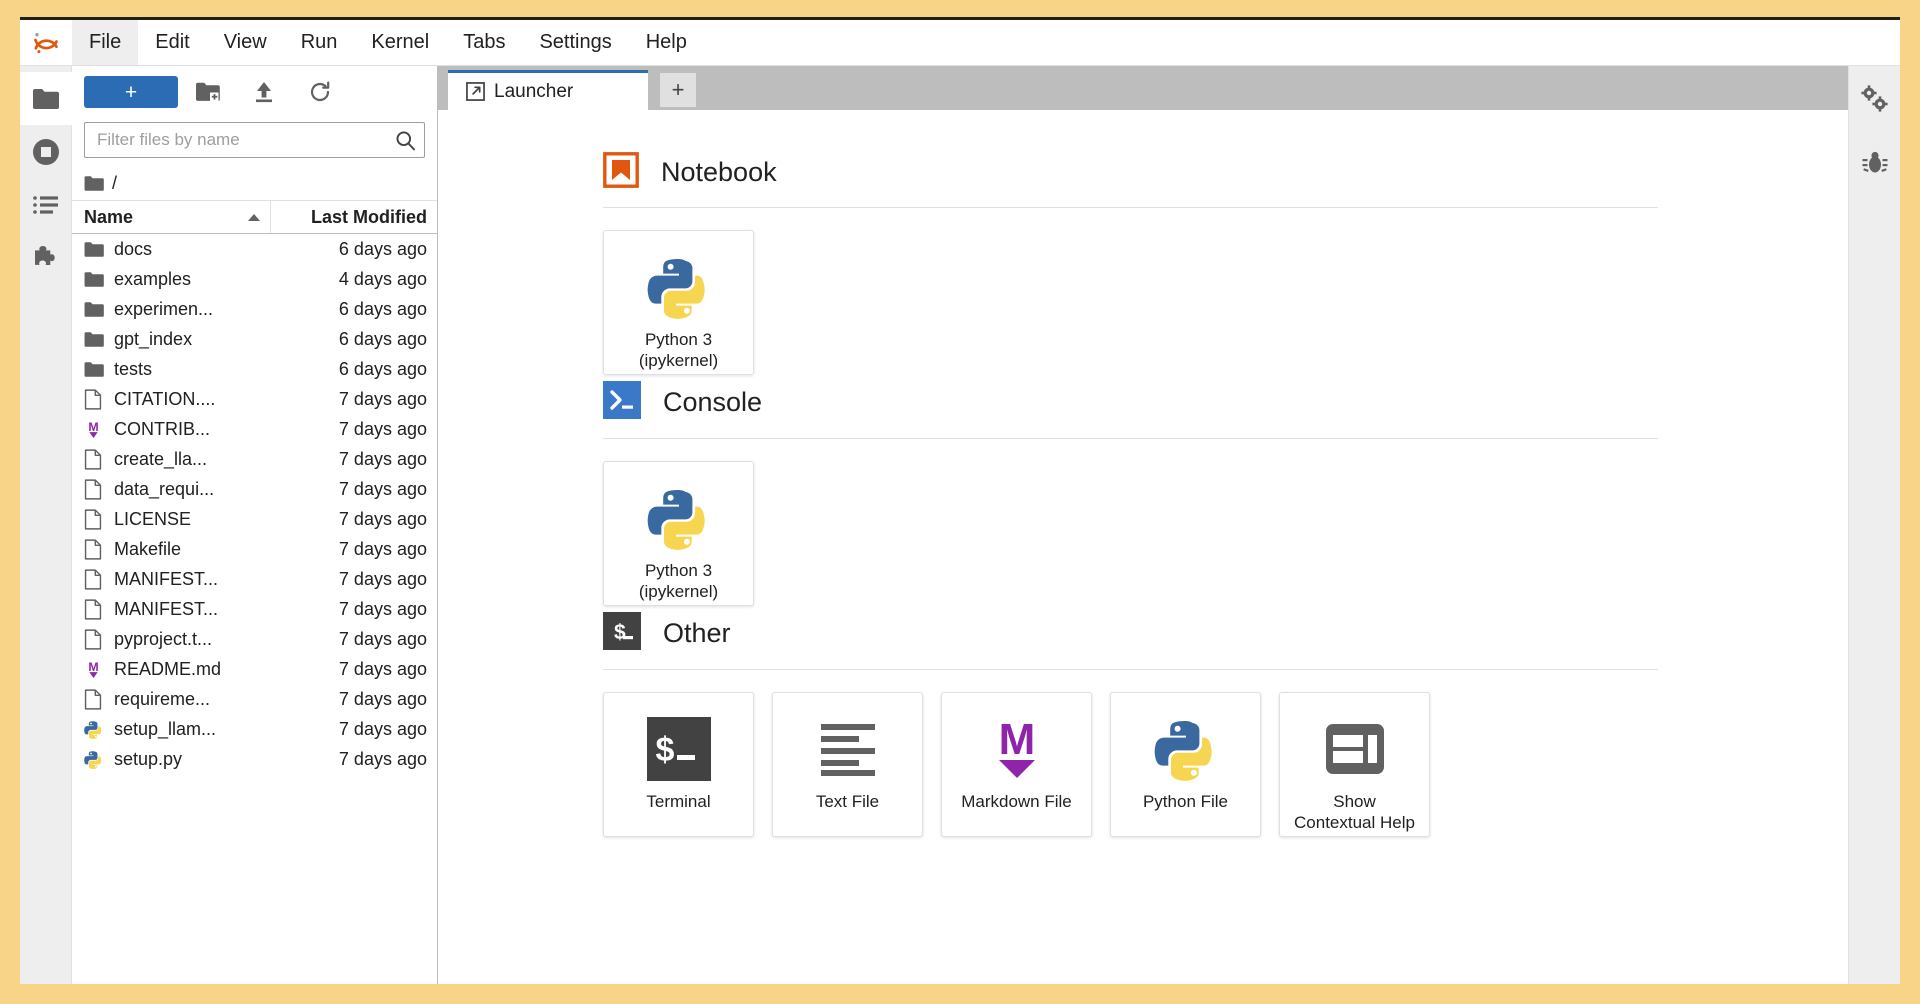 This screenshot has width=1920, height=1004. Describe the element at coordinates (46, 42) in the screenshot. I see `jupyter-logo-icon` at that location.